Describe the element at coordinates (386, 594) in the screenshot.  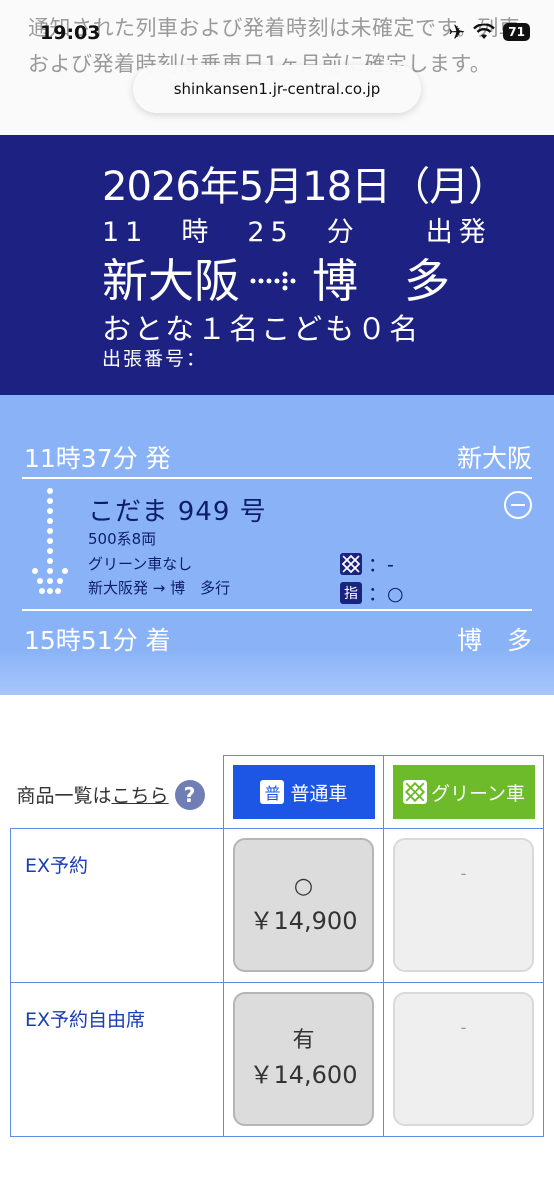
I see `reserved-seat-value: ：○` at that location.